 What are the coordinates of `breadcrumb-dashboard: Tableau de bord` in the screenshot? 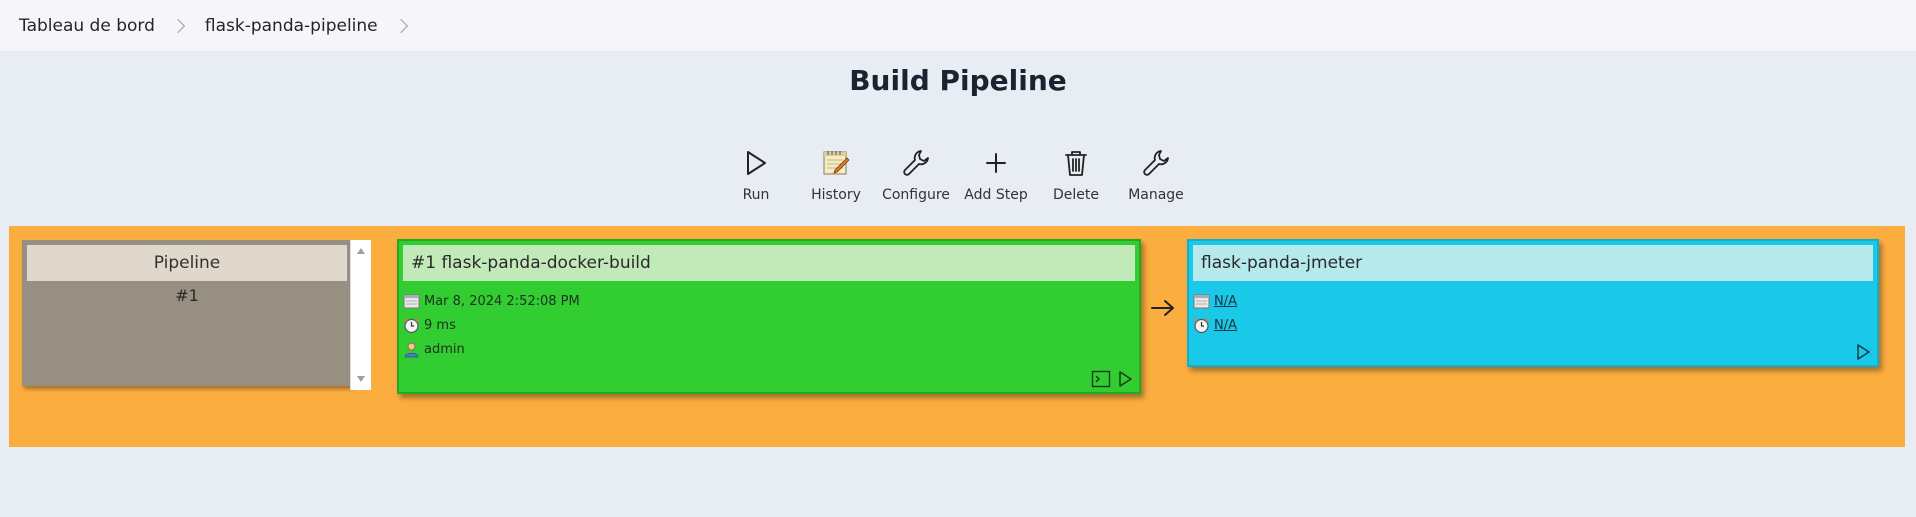 It's located at (87, 26).